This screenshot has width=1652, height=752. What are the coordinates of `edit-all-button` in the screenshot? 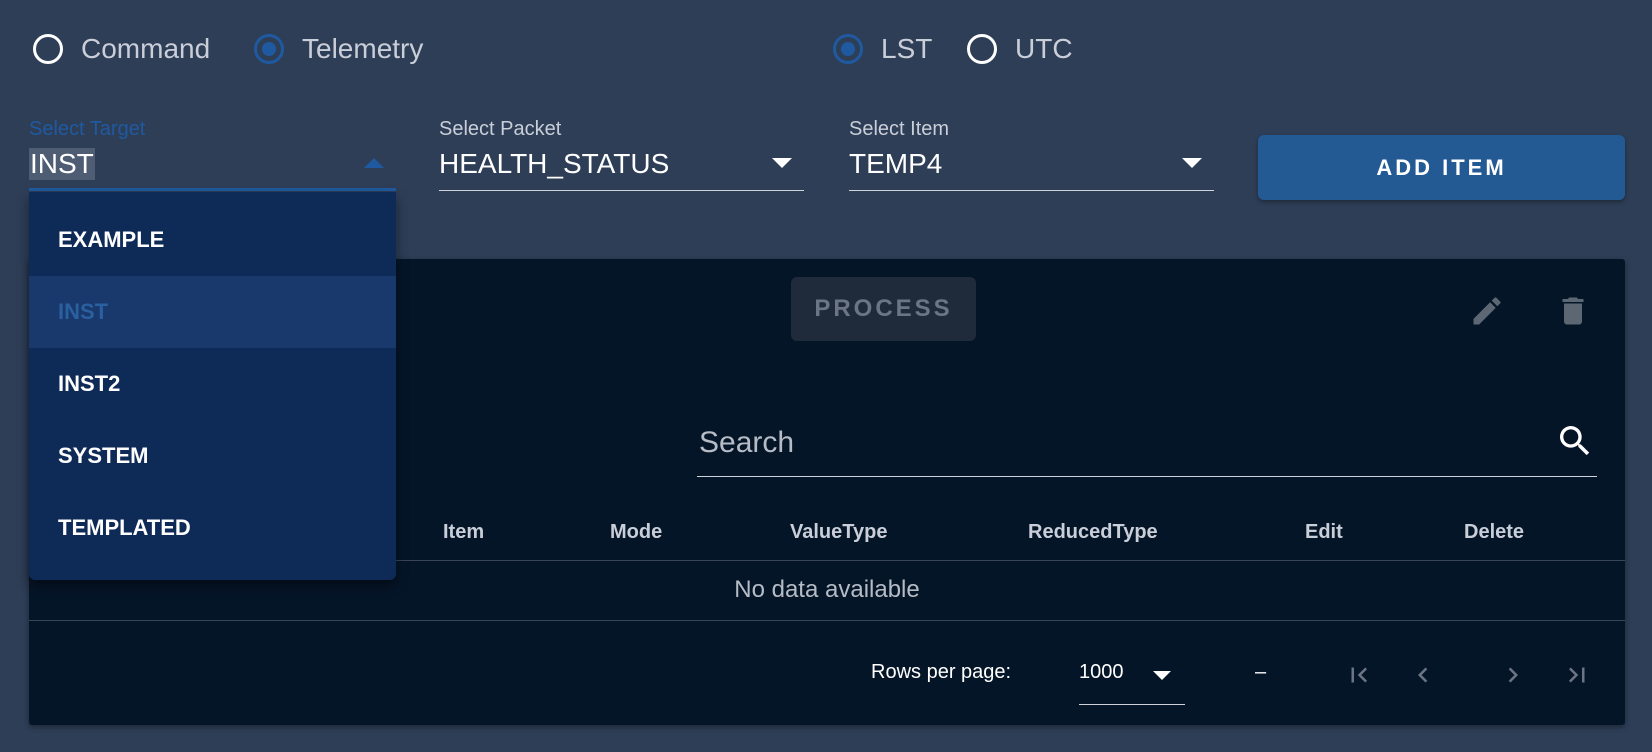 It's located at (1487, 311).